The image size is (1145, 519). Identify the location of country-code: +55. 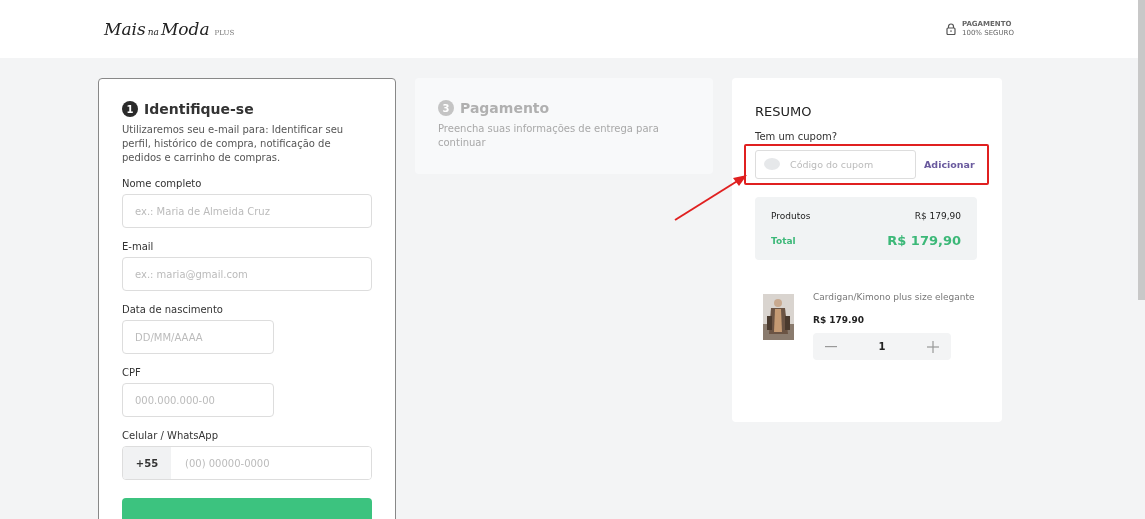
(147, 463).